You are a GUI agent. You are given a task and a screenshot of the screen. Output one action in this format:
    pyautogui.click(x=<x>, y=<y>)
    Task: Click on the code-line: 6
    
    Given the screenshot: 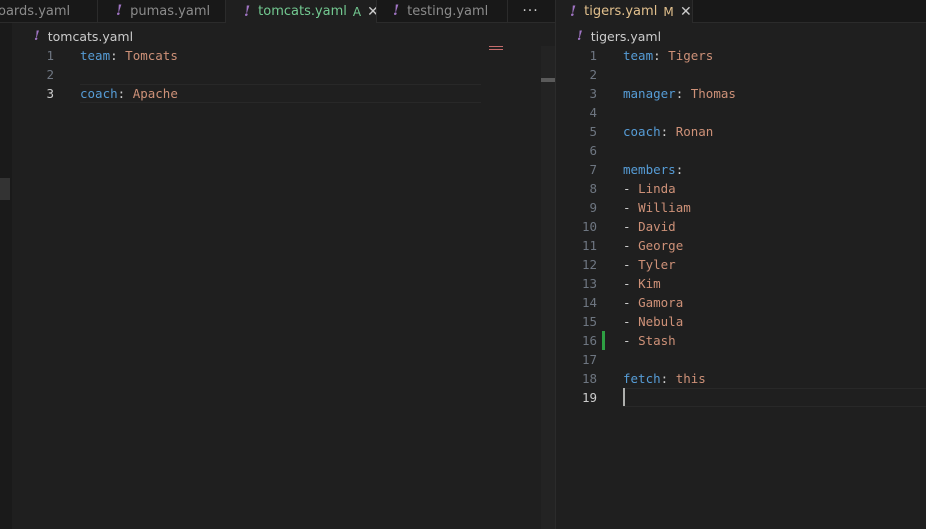 What is the action you would take?
    pyautogui.click(x=741, y=150)
    